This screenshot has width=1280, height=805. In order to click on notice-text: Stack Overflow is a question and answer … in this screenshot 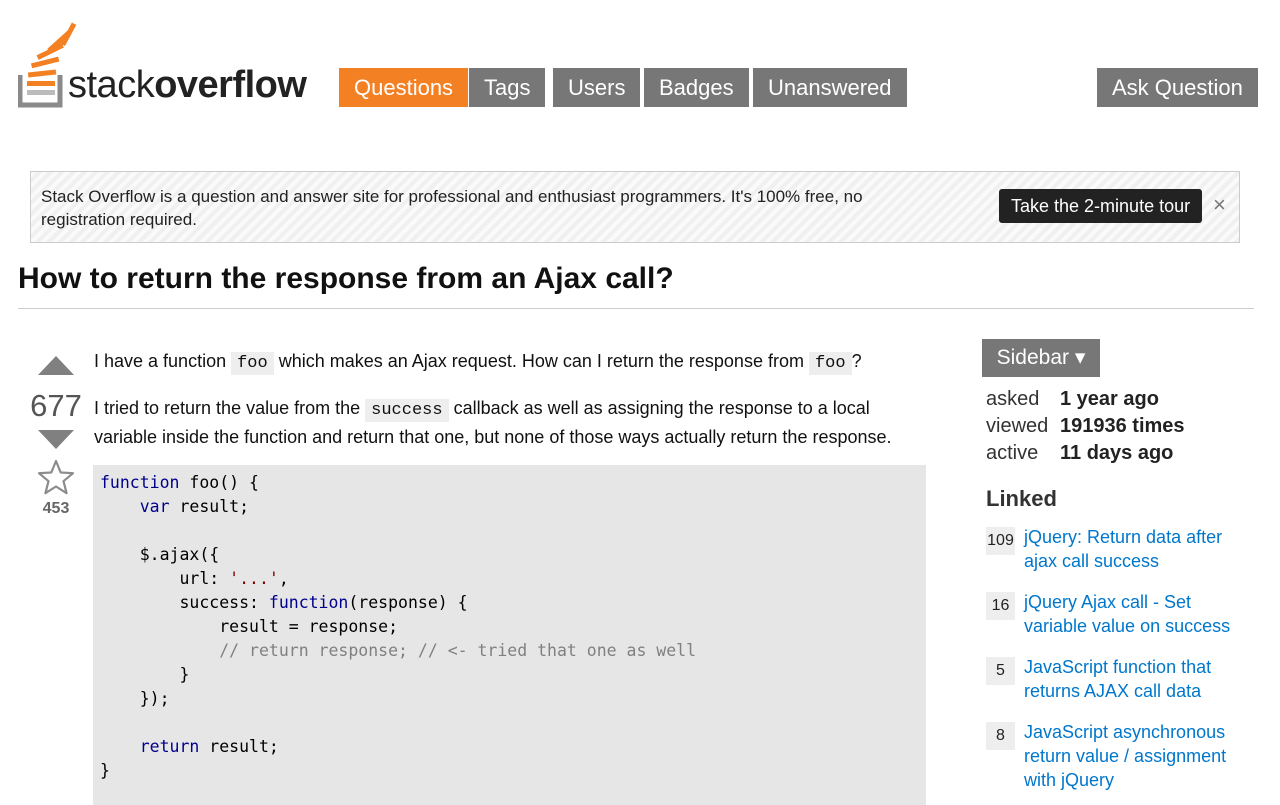, I will do `click(452, 208)`.